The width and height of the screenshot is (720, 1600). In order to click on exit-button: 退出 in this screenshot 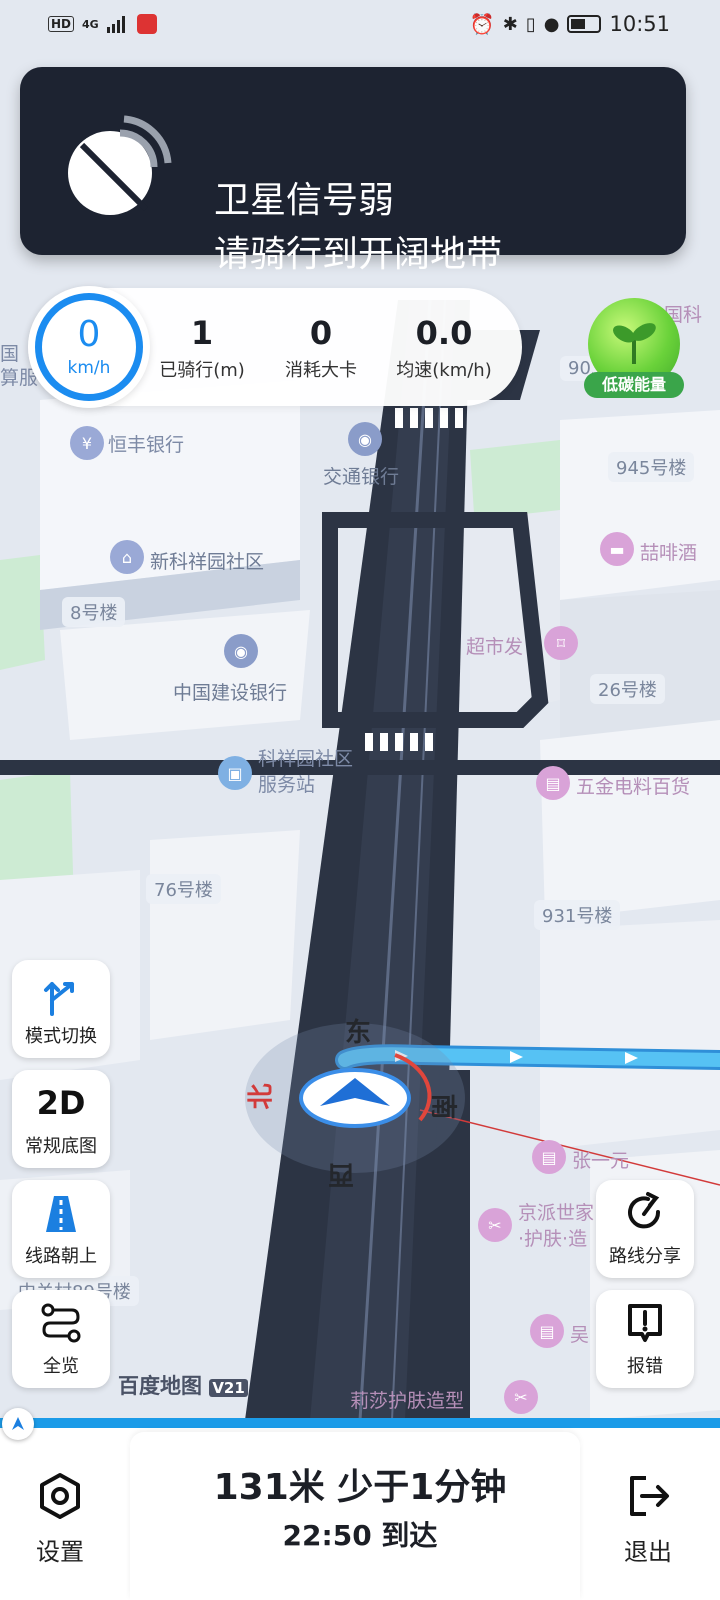, I will do `click(648, 1508)`.